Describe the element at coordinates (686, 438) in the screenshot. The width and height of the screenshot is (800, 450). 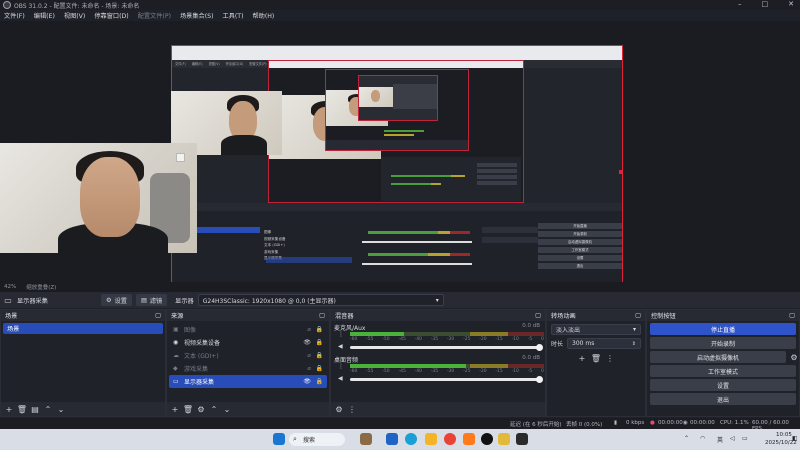
I see `tray-chevron-icon: ⌃` at that location.